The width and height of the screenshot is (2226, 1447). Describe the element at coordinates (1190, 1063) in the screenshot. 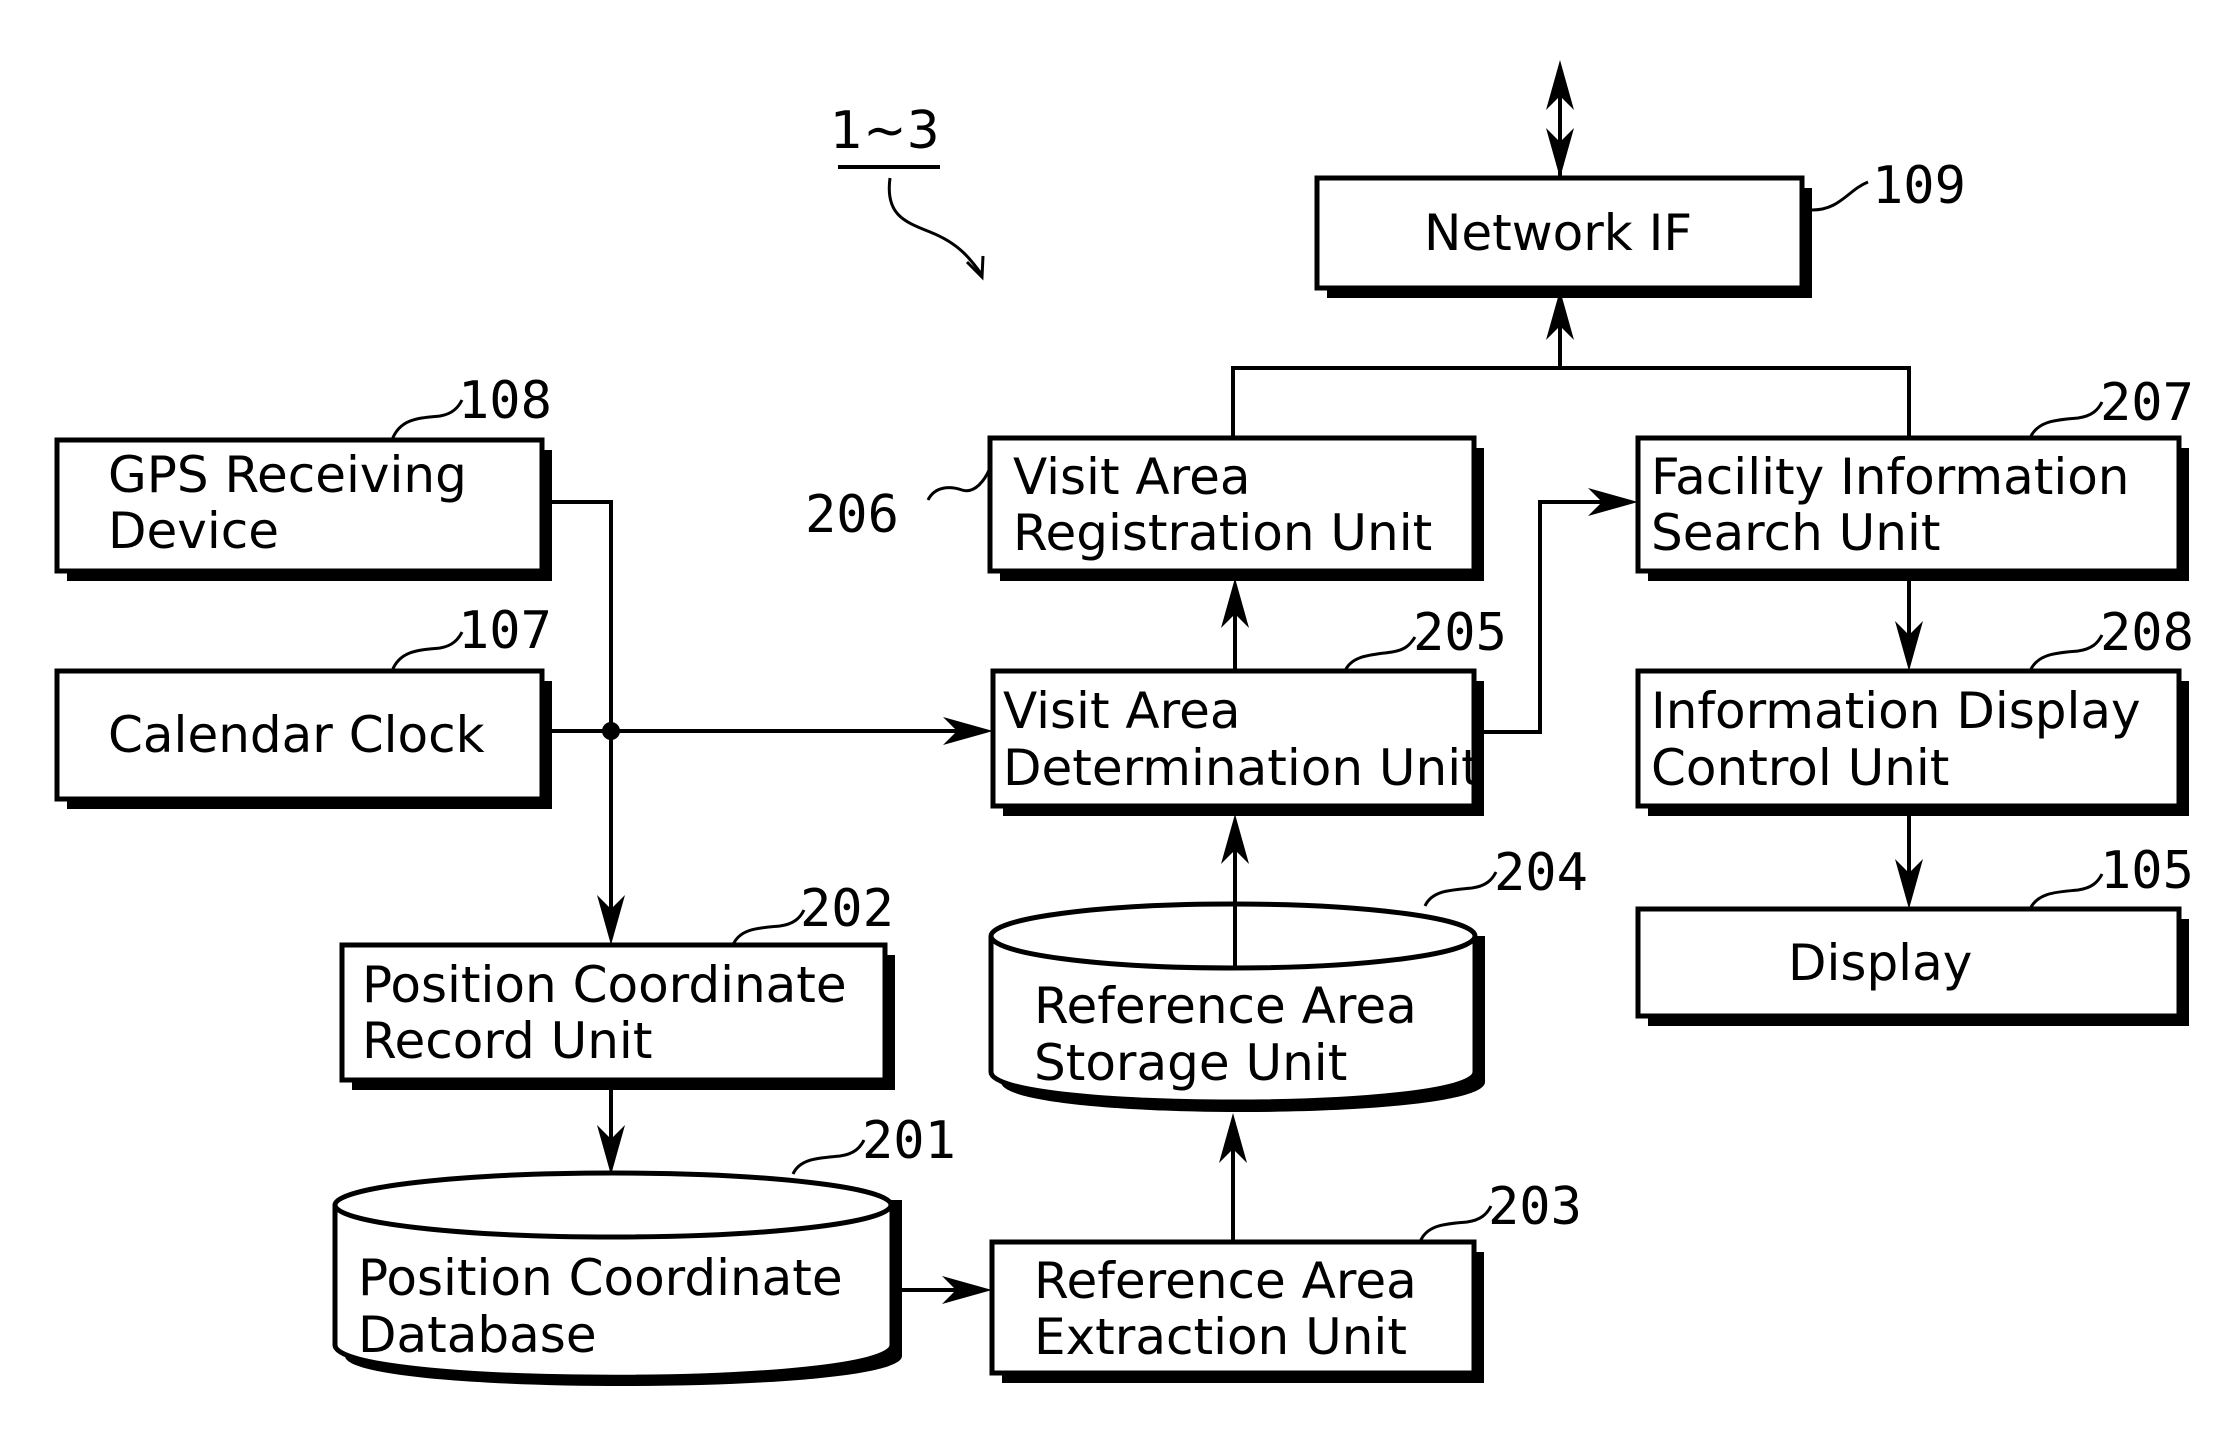

I see `block-label-line-2: Storage Unit` at that location.